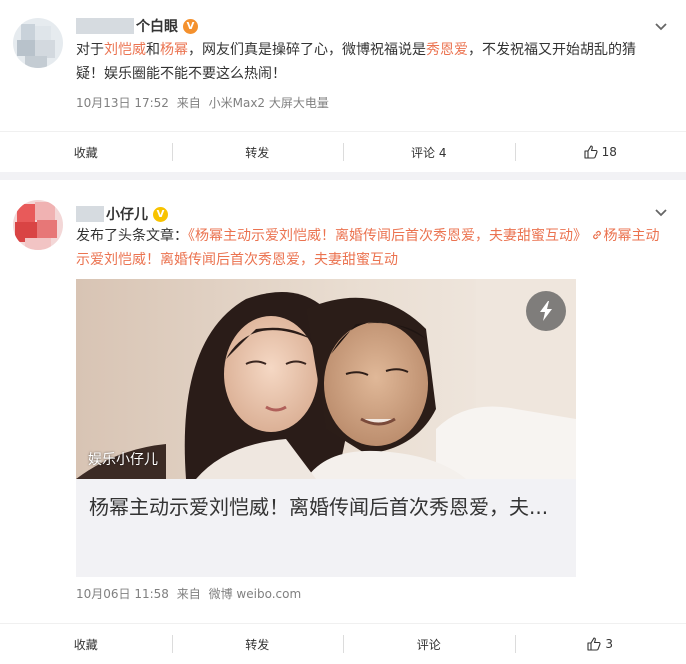  Describe the element at coordinates (204, 102) in the screenshot. I see `post-meta: 10月13日 17:52 来自 小米Max2 大屏大电量` at that location.